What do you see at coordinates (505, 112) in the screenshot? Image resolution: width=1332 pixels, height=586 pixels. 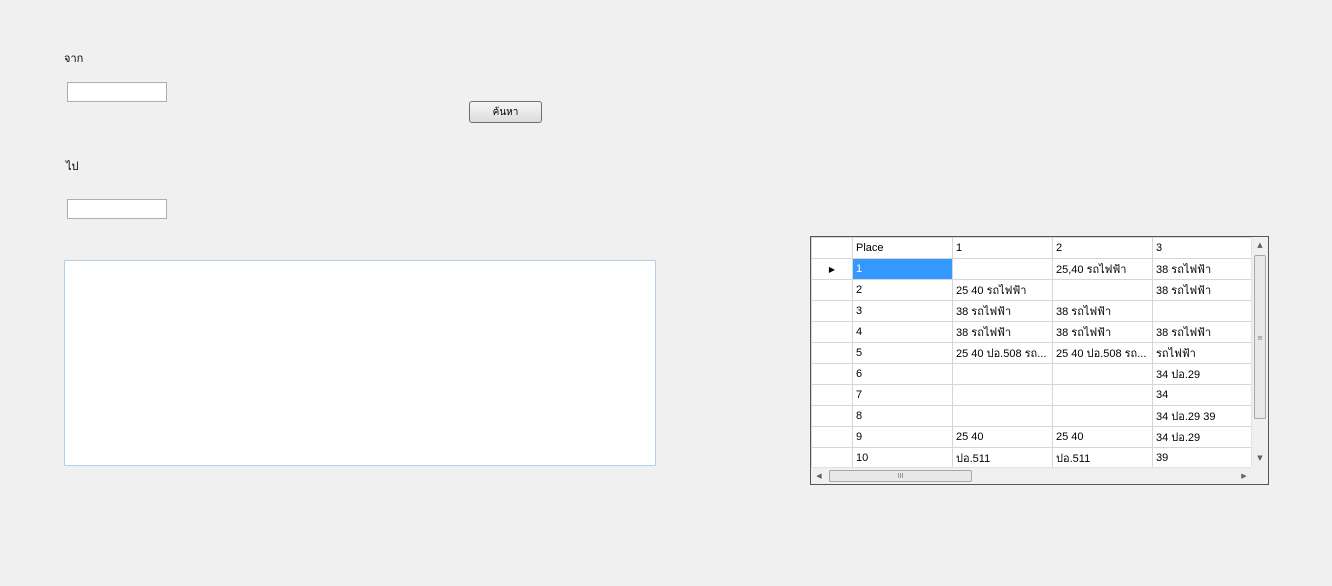 I see `search-button: ค้นหา` at bounding box center [505, 112].